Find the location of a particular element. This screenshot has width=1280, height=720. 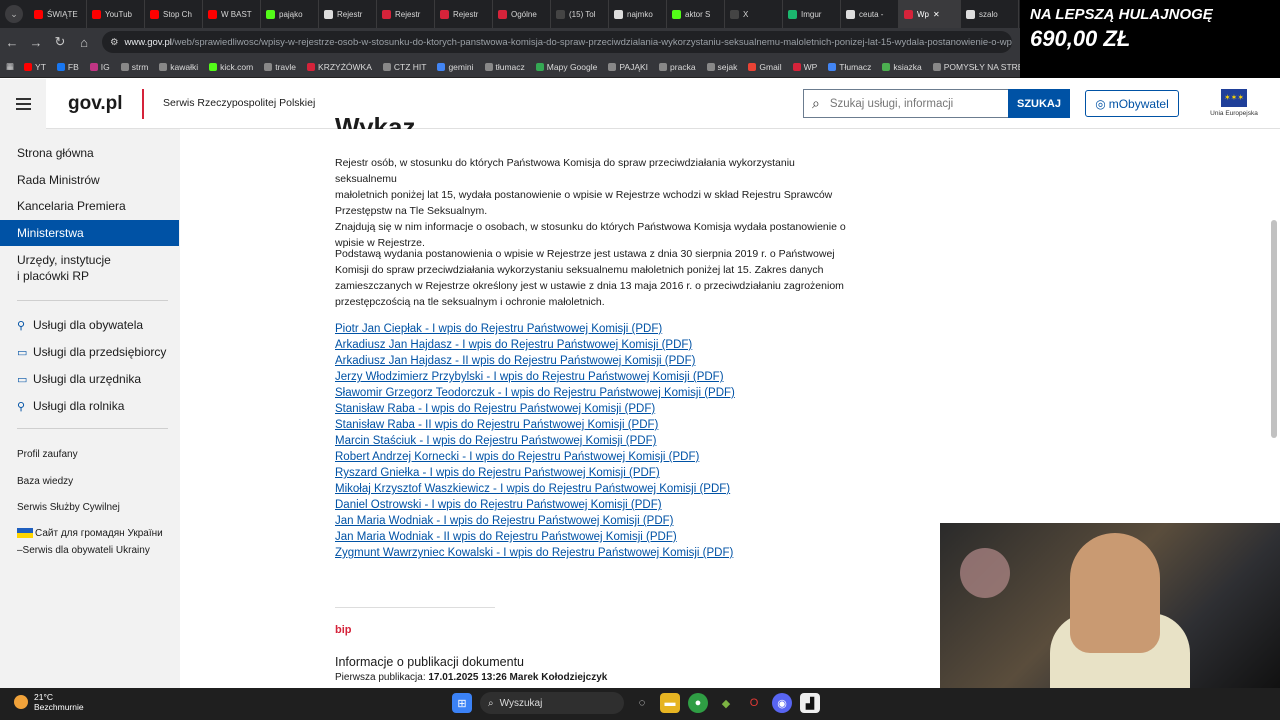

sidebar-item-ministries: Ministerstwa is located at coordinates (89, 233).